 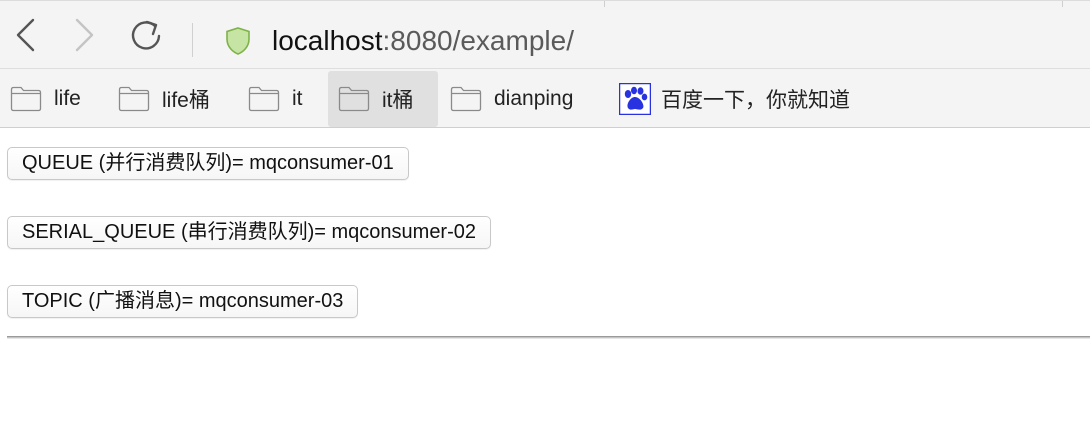 What do you see at coordinates (45, 99) in the screenshot?
I see `bookmark-life: life` at bounding box center [45, 99].